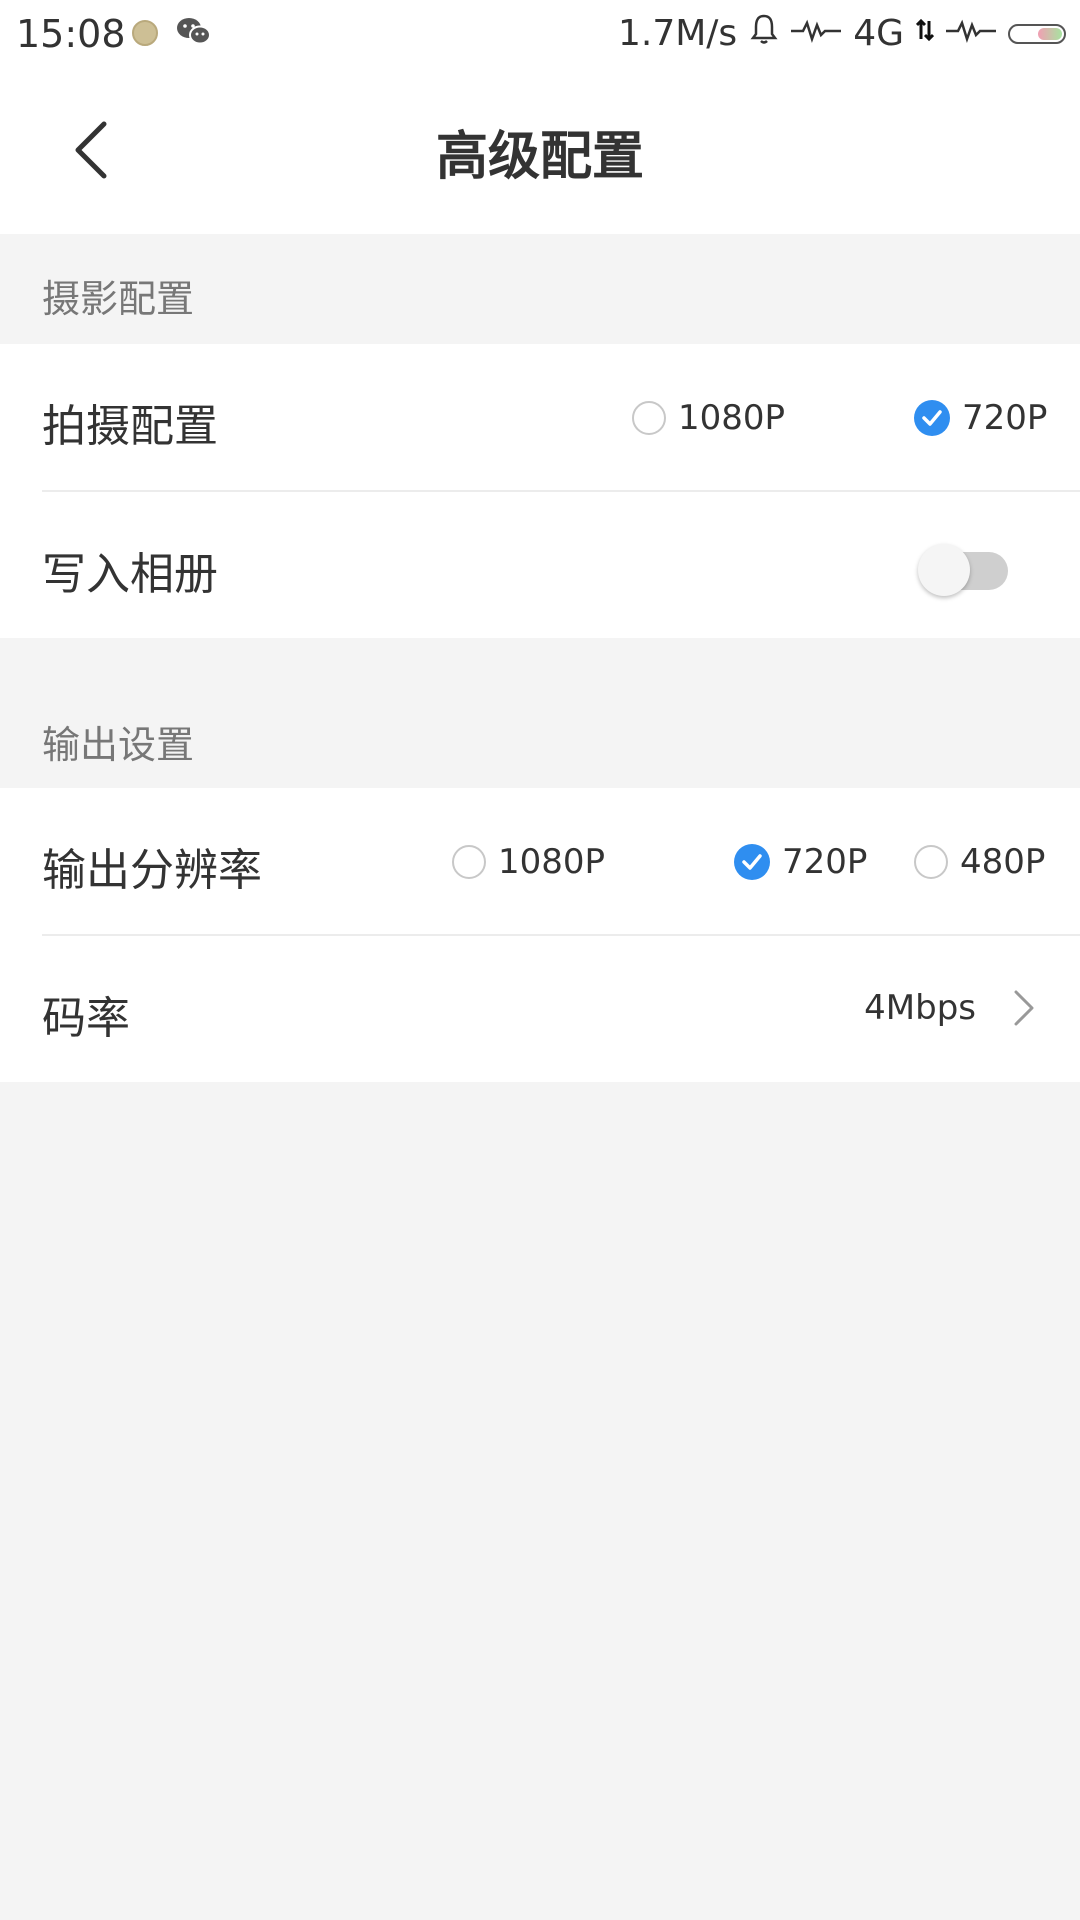 The image size is (1080, 1920). I want to click on chevron-right-icon, so click(1024, 1010).